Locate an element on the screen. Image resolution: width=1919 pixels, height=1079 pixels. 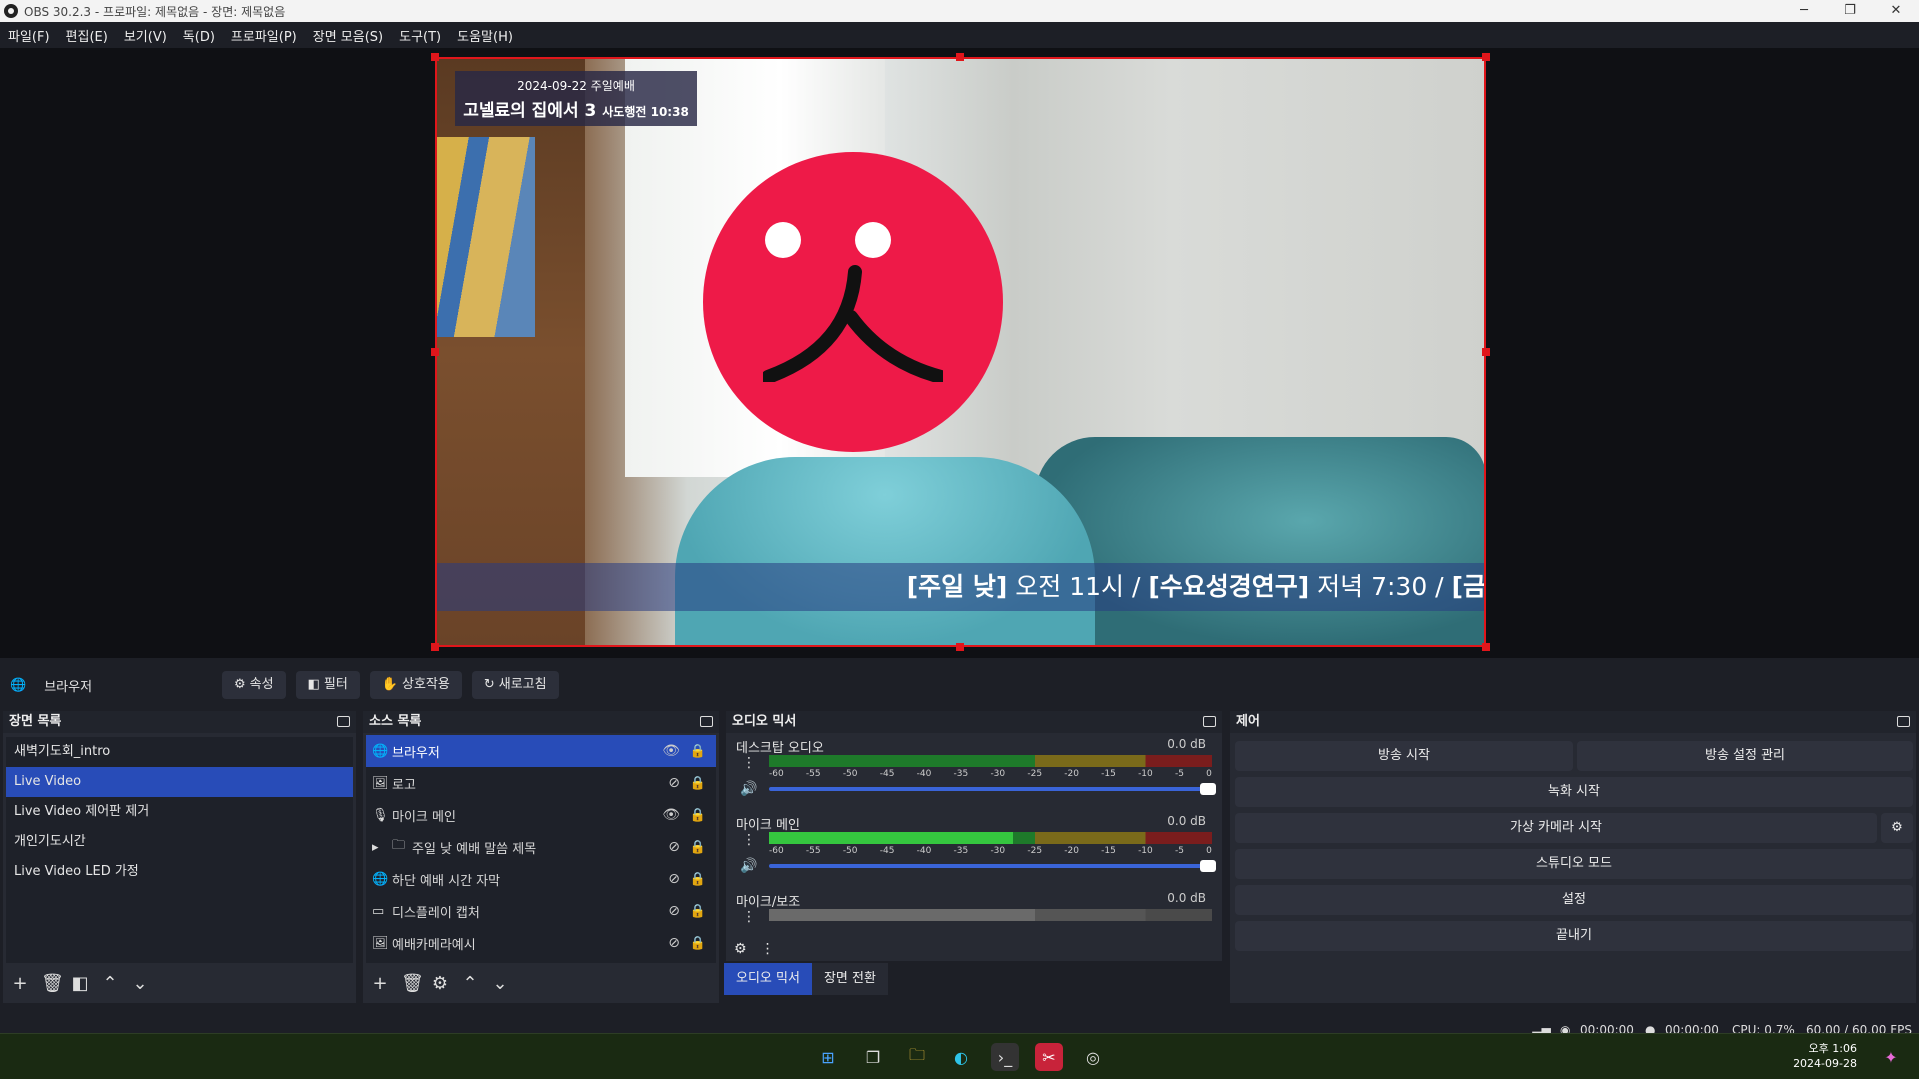
menu-tools: 도구(T) is located at coordinates (420, 35).